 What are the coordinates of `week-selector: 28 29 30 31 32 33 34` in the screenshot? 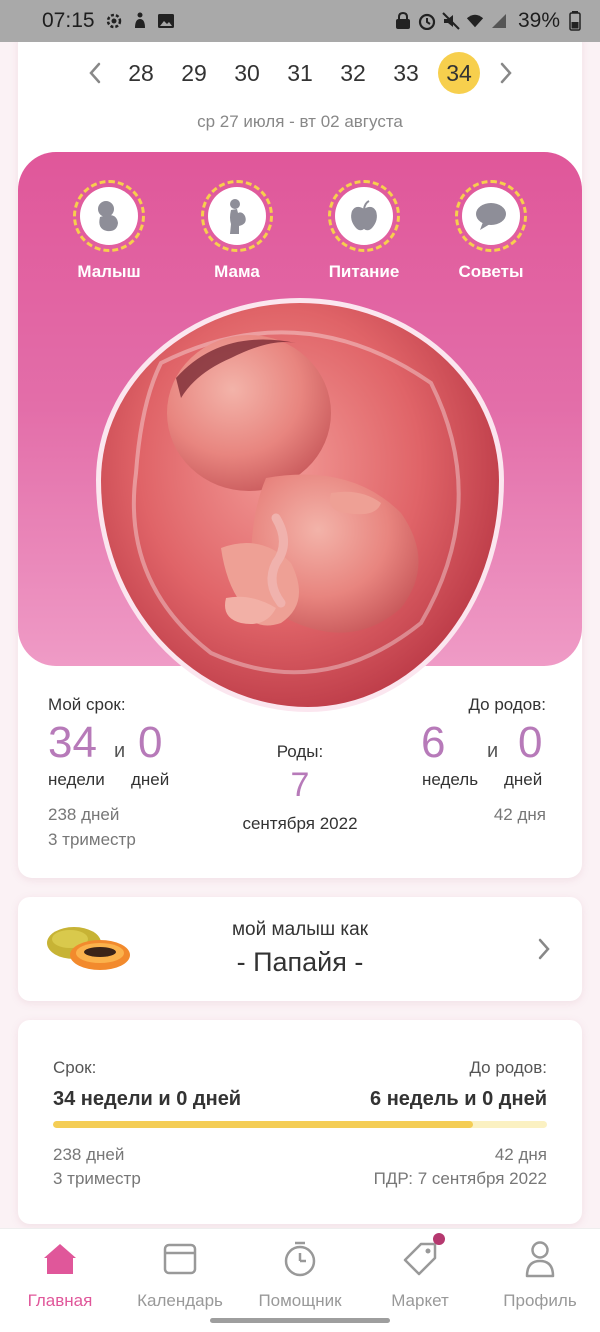 It's located at (300, 73).